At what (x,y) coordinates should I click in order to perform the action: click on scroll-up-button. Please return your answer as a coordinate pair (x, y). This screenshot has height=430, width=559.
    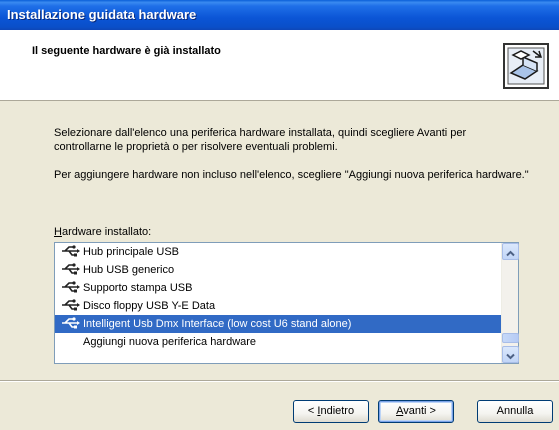
    Looking at the image, I should click on (510, 251).